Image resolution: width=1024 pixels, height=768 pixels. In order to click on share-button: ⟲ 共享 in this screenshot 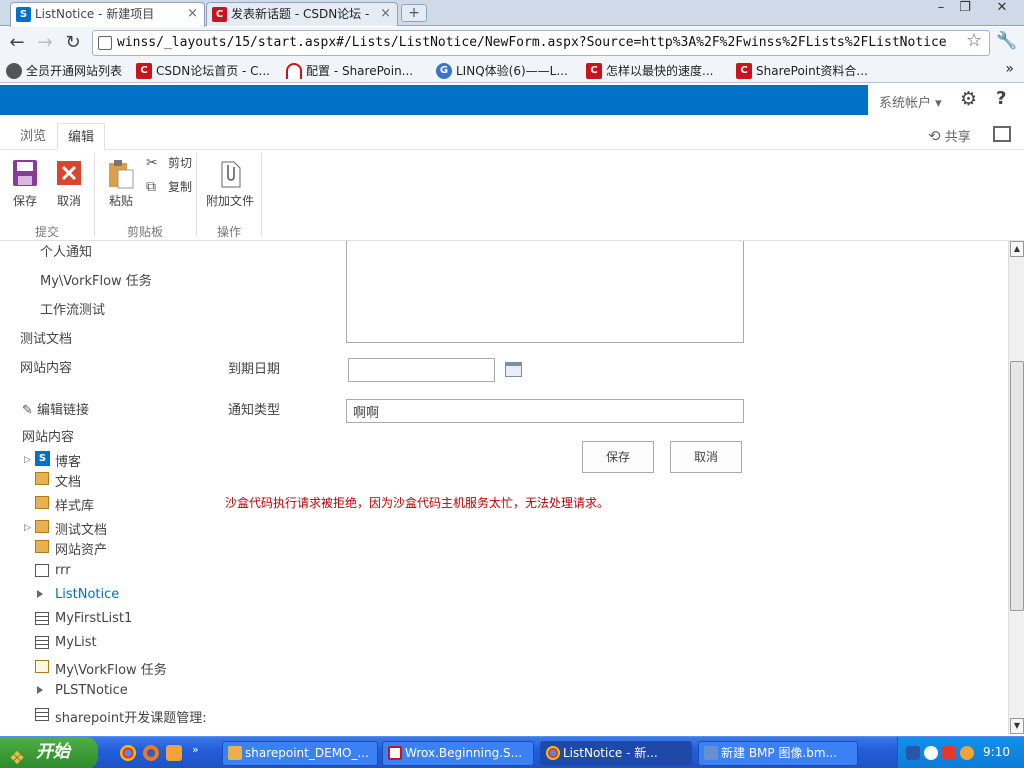, I will do `click(949, 135)`.